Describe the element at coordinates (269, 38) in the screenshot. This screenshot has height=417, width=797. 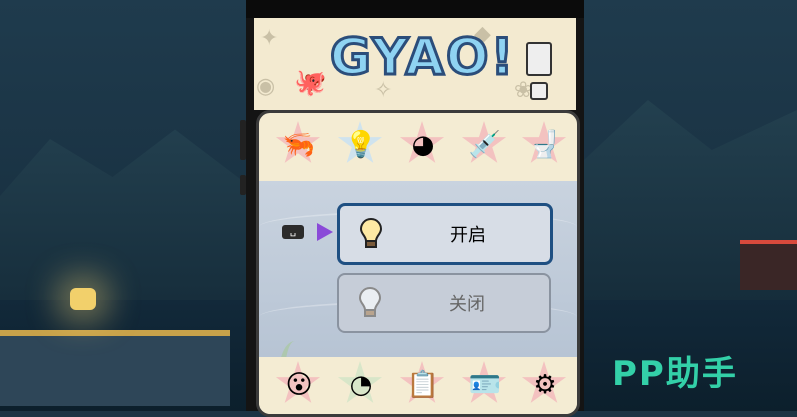
I see `doodle-icon: ✦` at that location.